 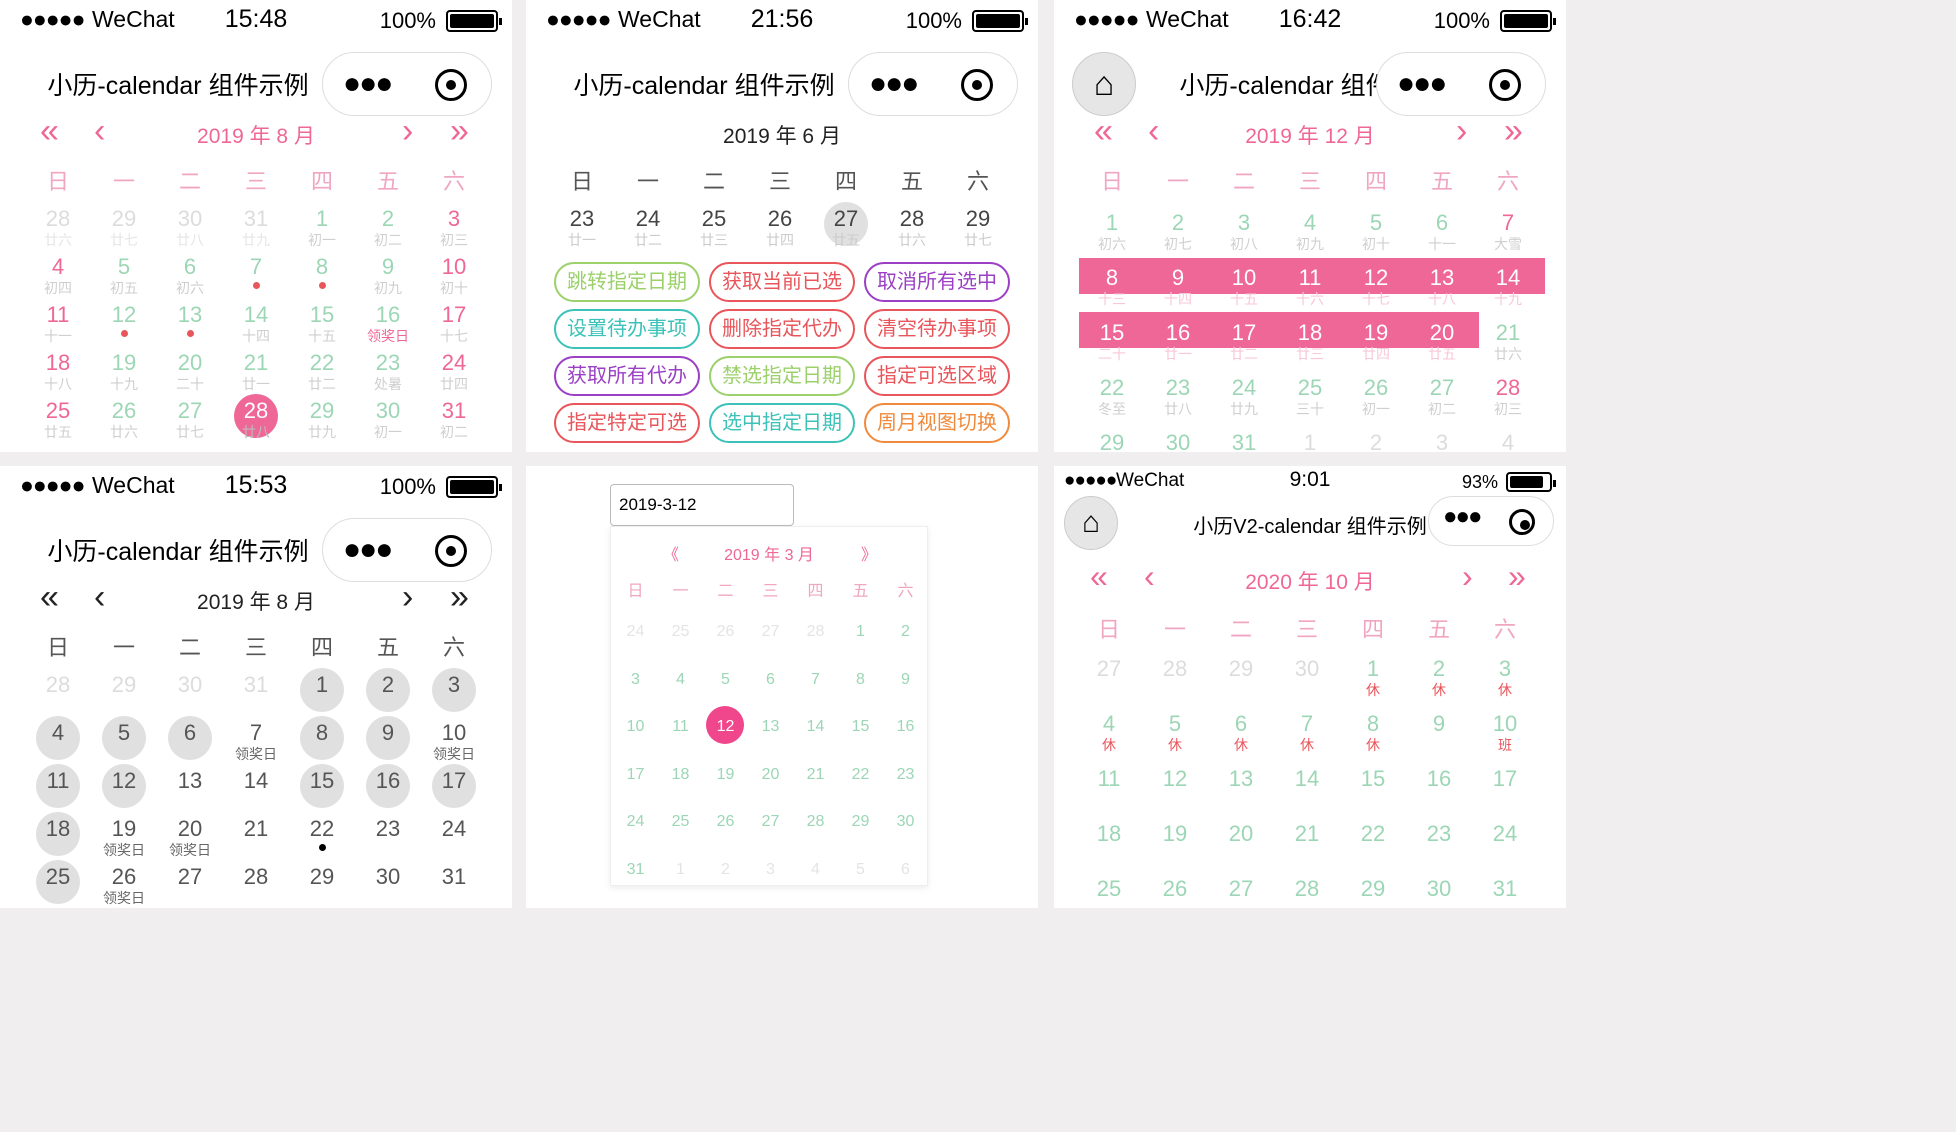 I want to click on date-cell: 8, so click(x=860, y=691).